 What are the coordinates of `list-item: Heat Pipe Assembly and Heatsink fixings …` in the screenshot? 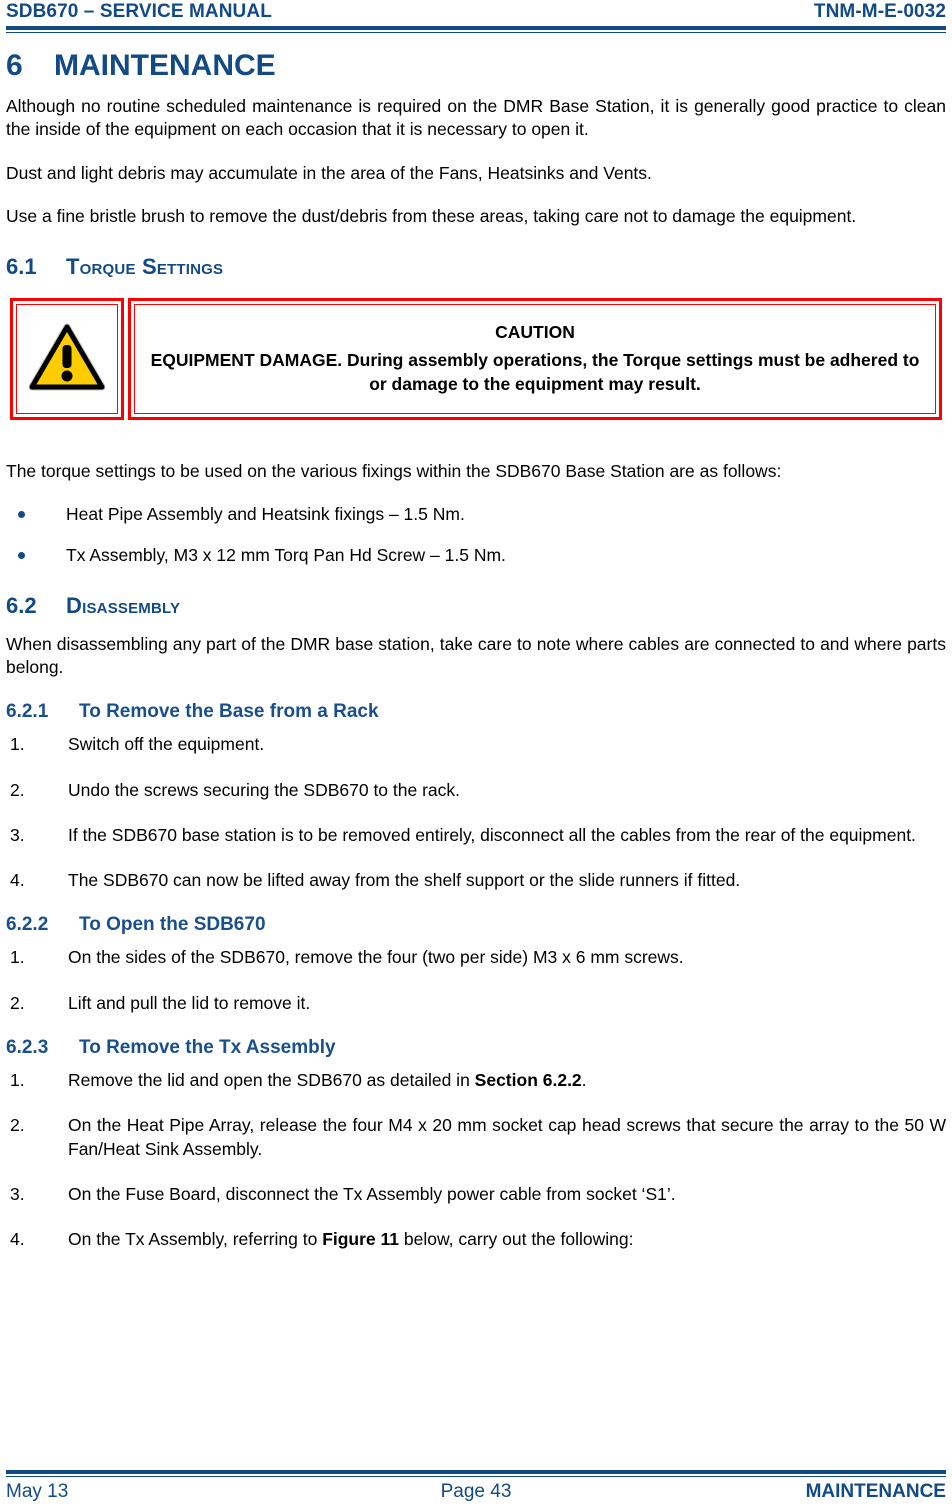 It's located at (476, 514).